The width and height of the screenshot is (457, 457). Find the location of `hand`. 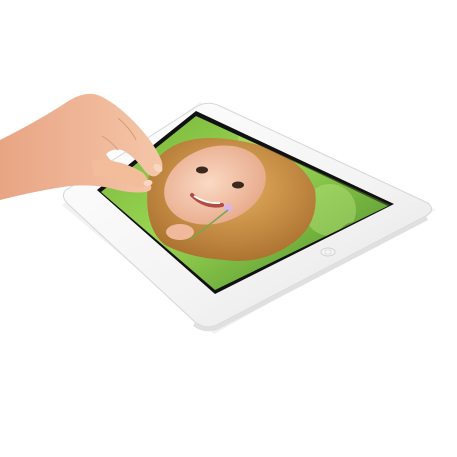

hand is located at coordinates (81, 146).